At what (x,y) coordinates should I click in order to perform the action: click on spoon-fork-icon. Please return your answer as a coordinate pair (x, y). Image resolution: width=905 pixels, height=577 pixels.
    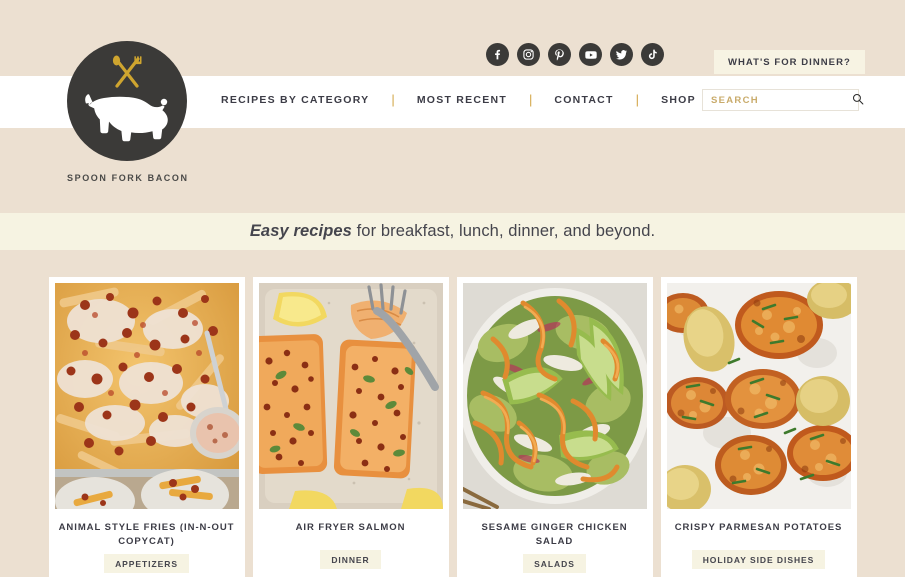
    Looking at the image, I should click on (127, 73).